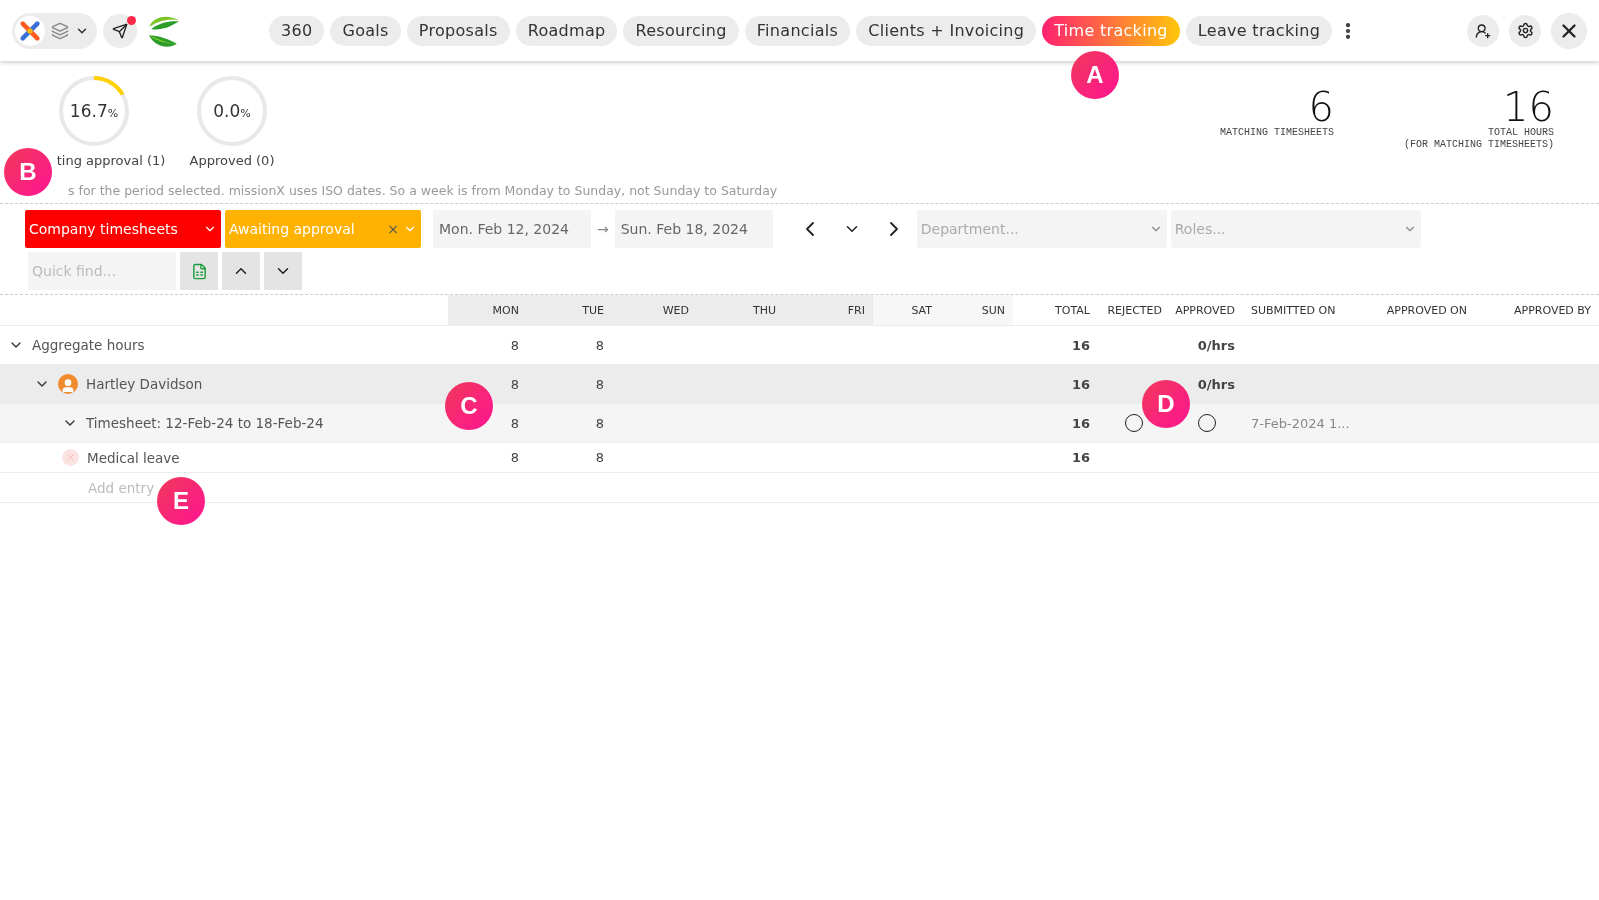 This screenshot has width=1599, height=900. What do you see at coordinates (1478, 145) in the screenshot?
I see `stat-sublabel: (FOR MATCHING TIMESHEETS)` at bounding box center [1478, 145].